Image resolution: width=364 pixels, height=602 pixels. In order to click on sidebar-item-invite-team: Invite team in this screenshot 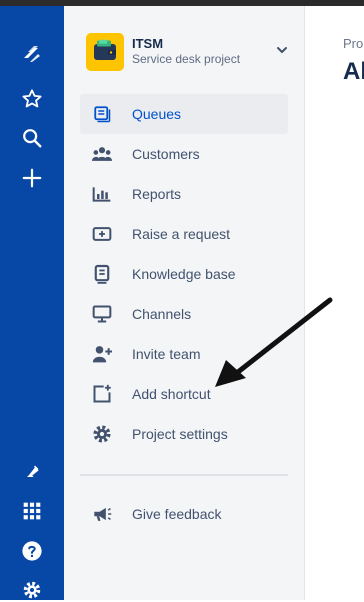, I will do `click(184, 354)`.